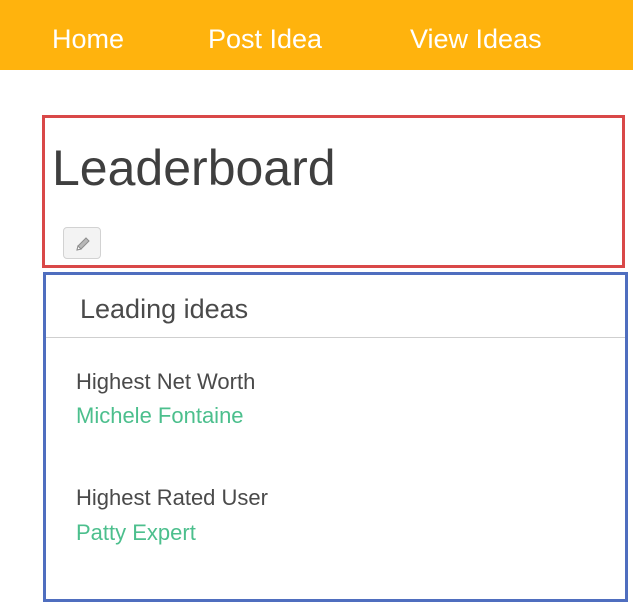 This screenshot has width=633, height=607. What do you see at coordinates (194, 168) in the screenshot?
I see `page-title: Leaderboard` at bounding box center [194, 168].